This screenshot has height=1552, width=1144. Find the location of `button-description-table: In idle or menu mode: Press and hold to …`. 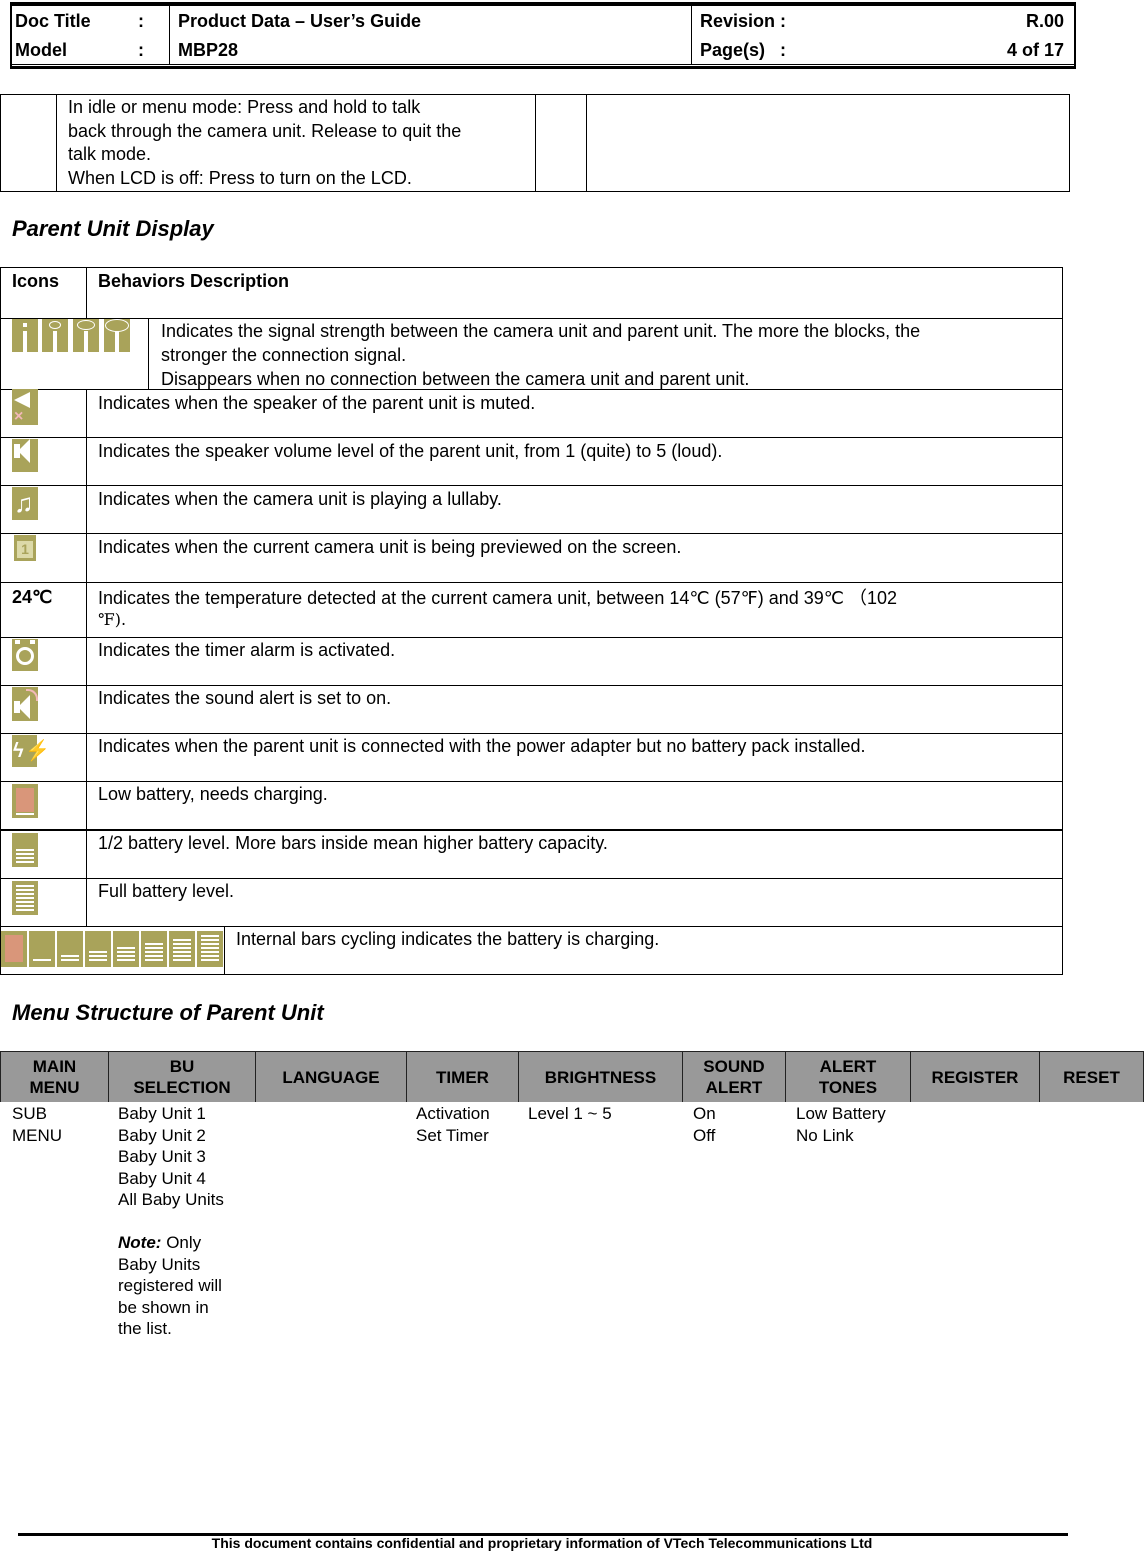

button-description-table: In idle or menu mode: Press and hold to … is located at coordinates (535, 143).